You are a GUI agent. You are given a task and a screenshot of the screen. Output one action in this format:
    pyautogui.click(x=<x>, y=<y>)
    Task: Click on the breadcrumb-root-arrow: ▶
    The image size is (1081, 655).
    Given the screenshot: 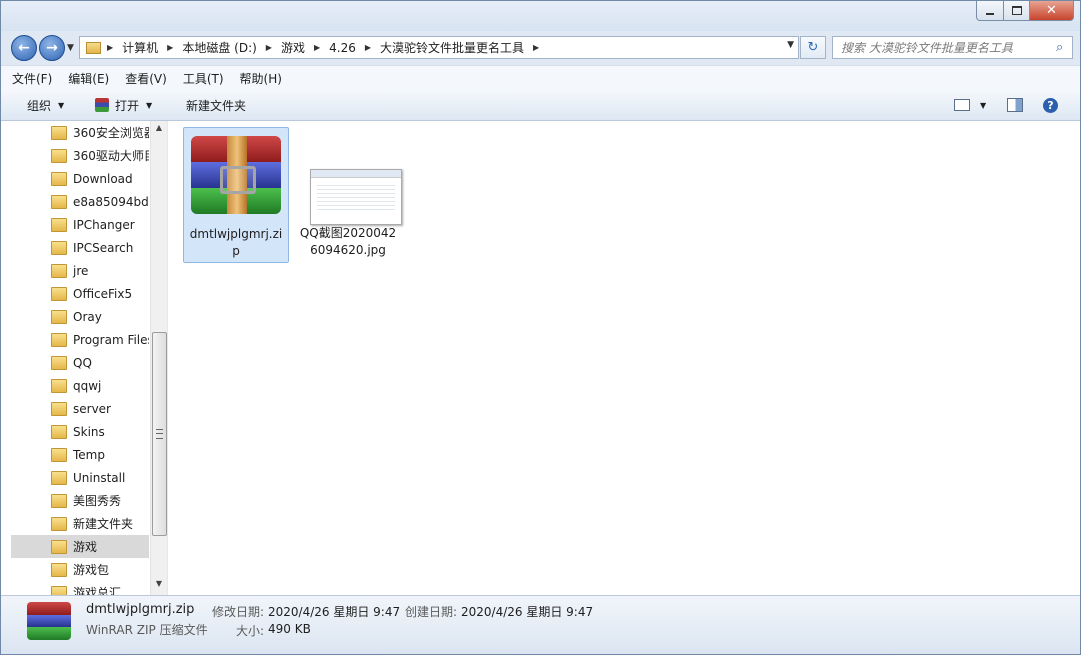 What is the action you would take?
    pyautogui.click(x=113, y=47)
    